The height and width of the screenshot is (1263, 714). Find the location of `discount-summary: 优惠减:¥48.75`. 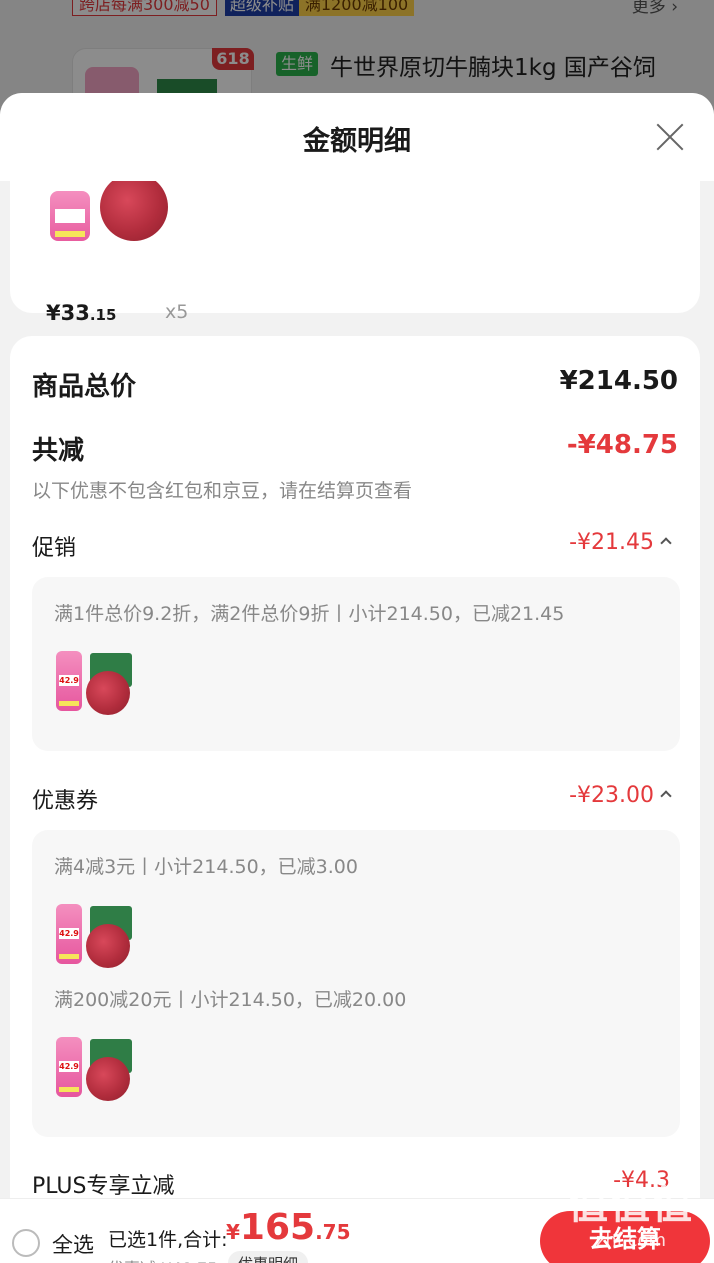

discount-summary: 优惠减:¥48.75 is located at coordinates (162, 1259).